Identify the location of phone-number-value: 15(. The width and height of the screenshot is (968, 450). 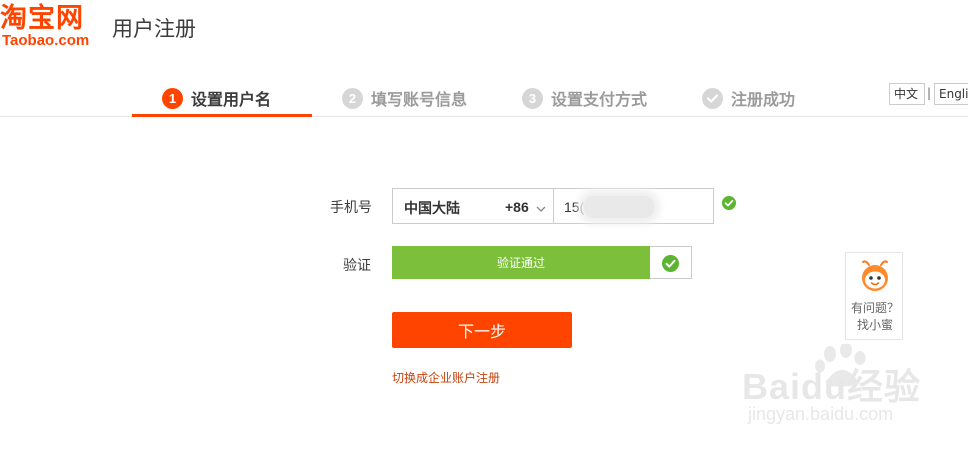
(574, 207).